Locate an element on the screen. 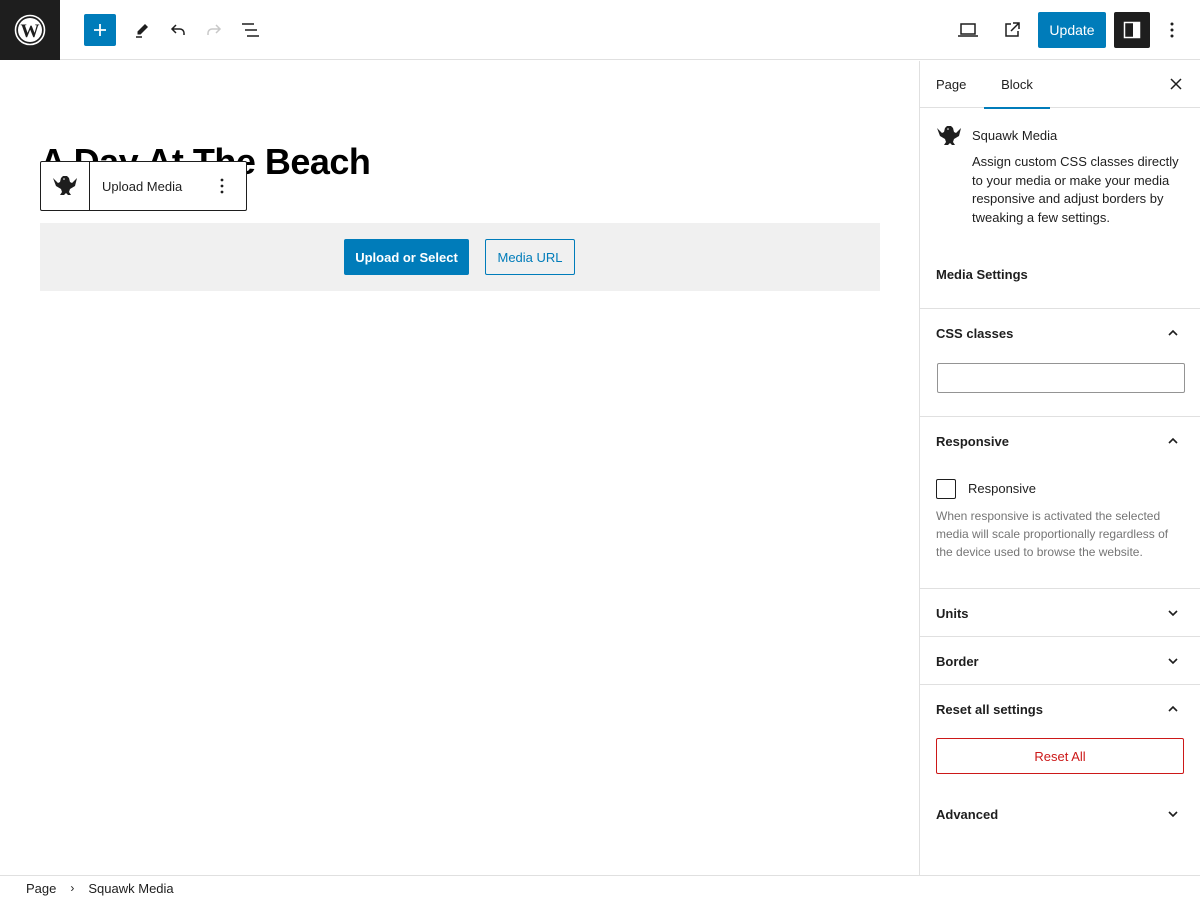 This screenshot has height=900, width=1200. block-icon is located at coordinates (949, 138).